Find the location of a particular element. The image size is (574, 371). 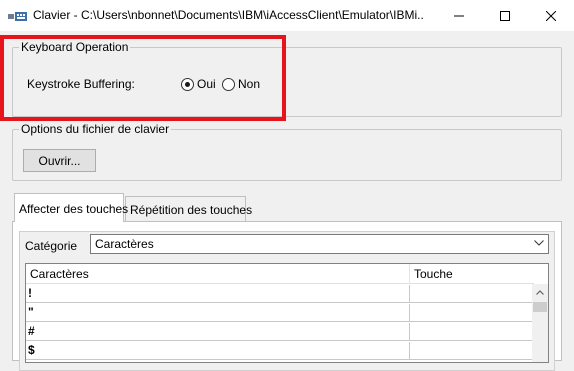

keyboard-app-icon is located at coordinates (17, 16).